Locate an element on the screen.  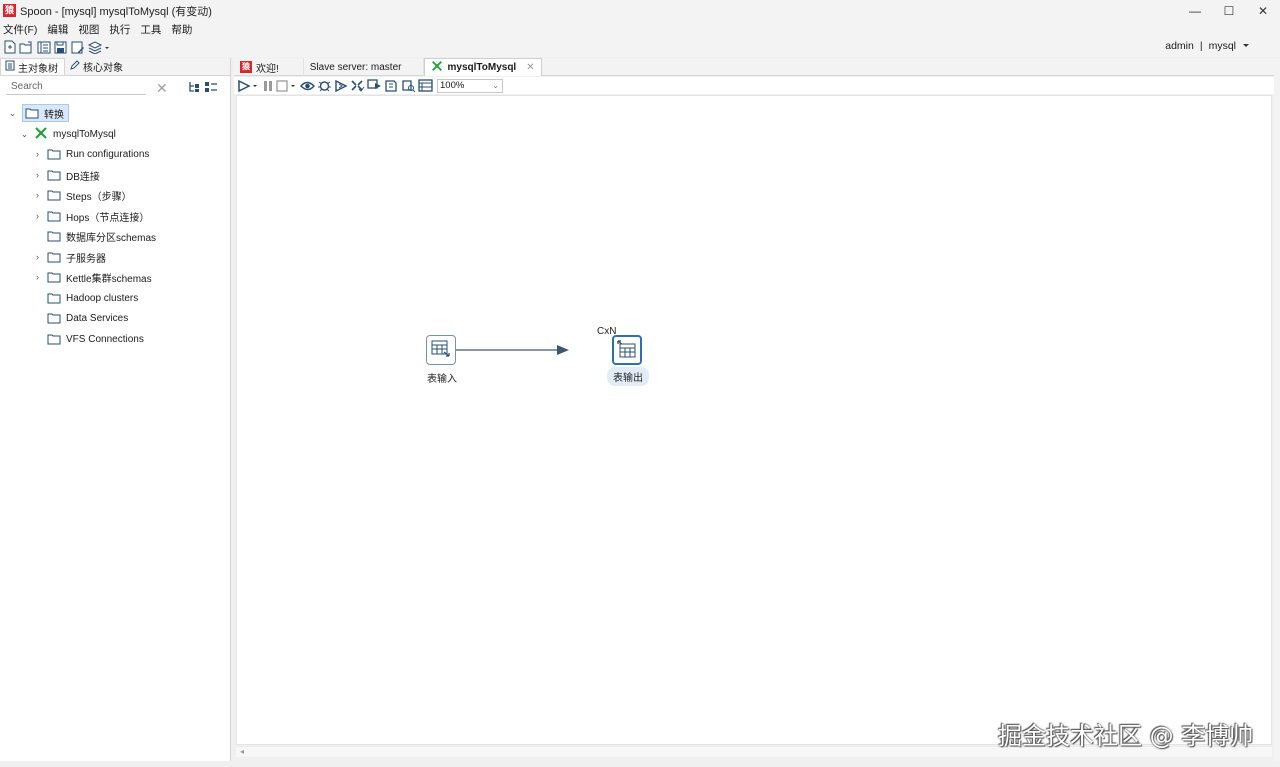
close-tab-icon: ✕ is located at coordinates (530, 67).